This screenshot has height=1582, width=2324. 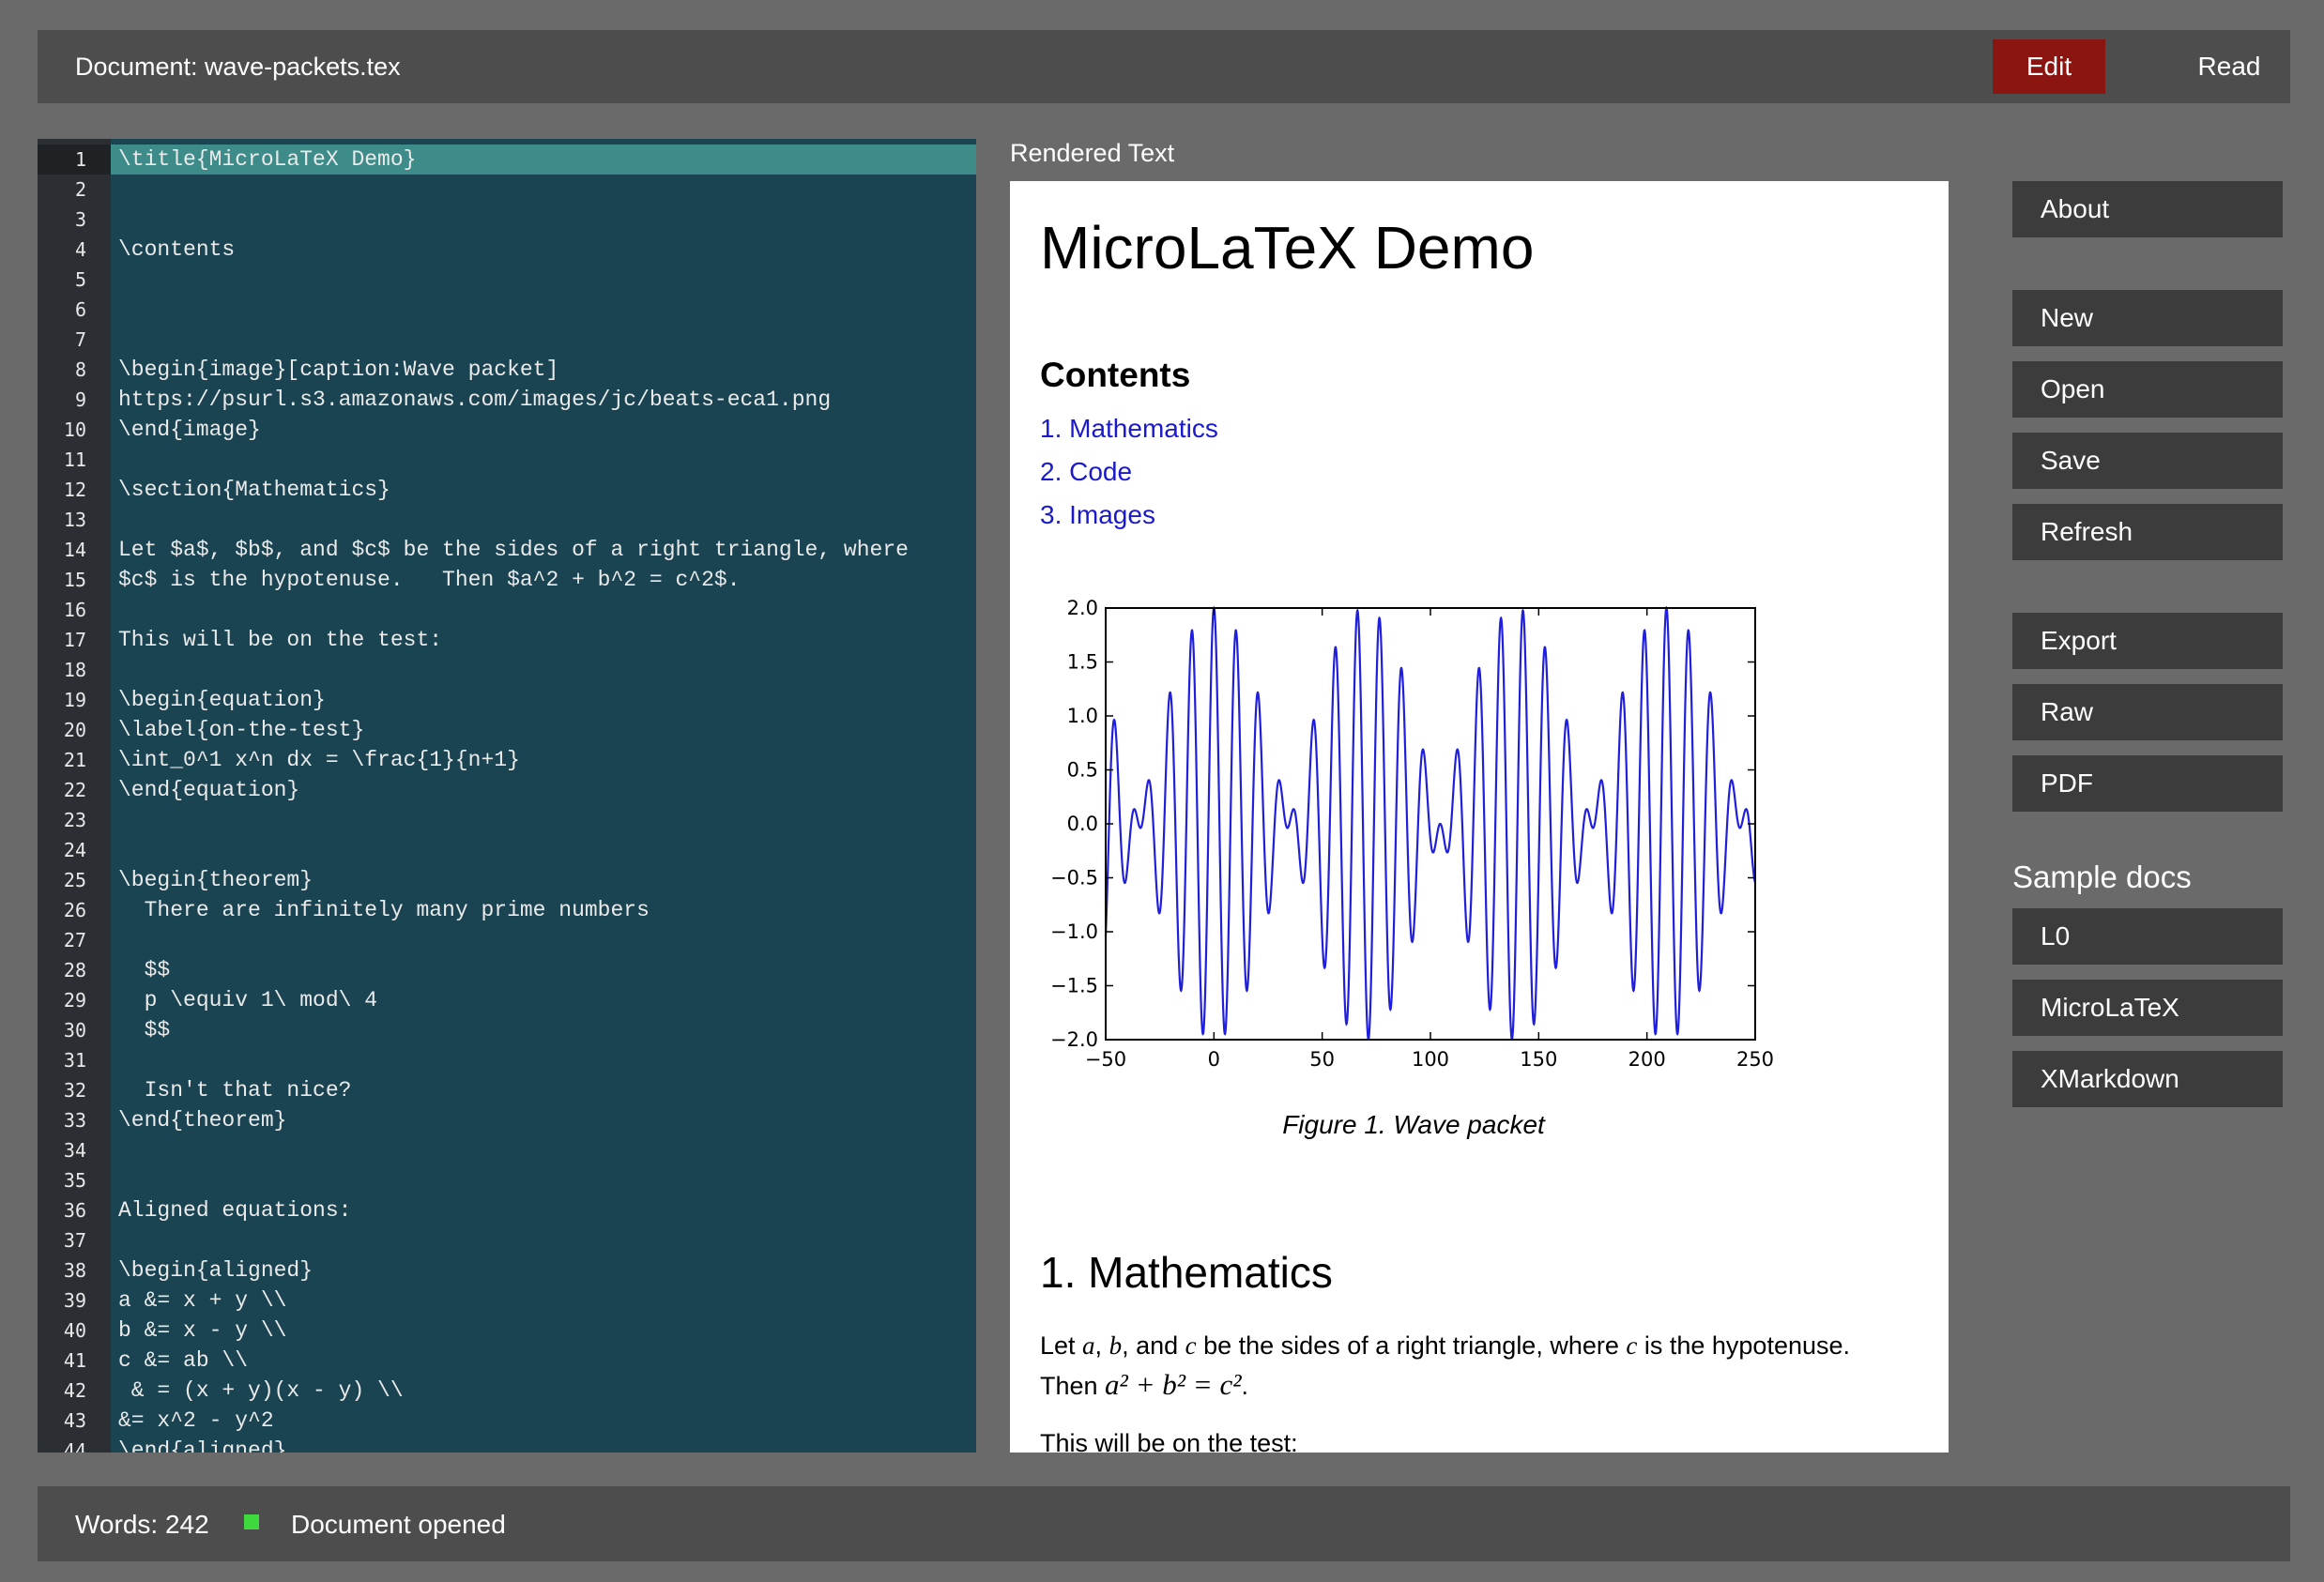 I want to click on editor-line: 37, so click(x=507, y=1240).